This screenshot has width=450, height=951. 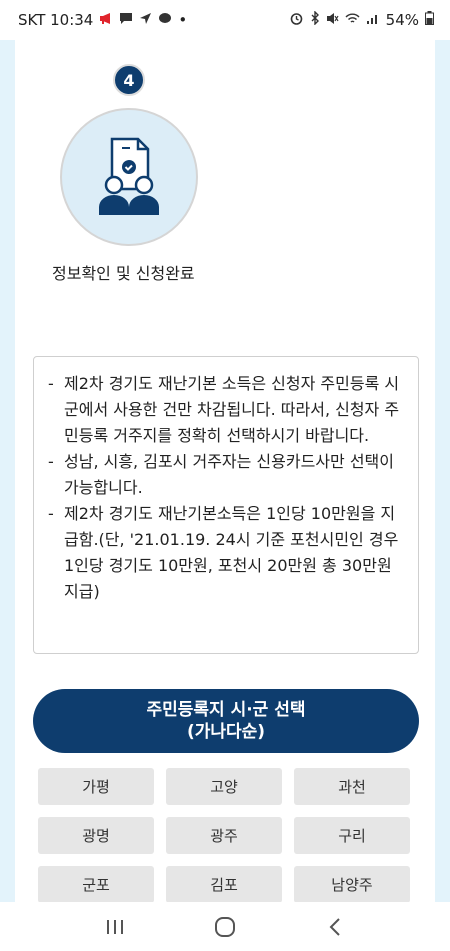 I want to click on bluetooth-icon, so click(x=315, y=19).